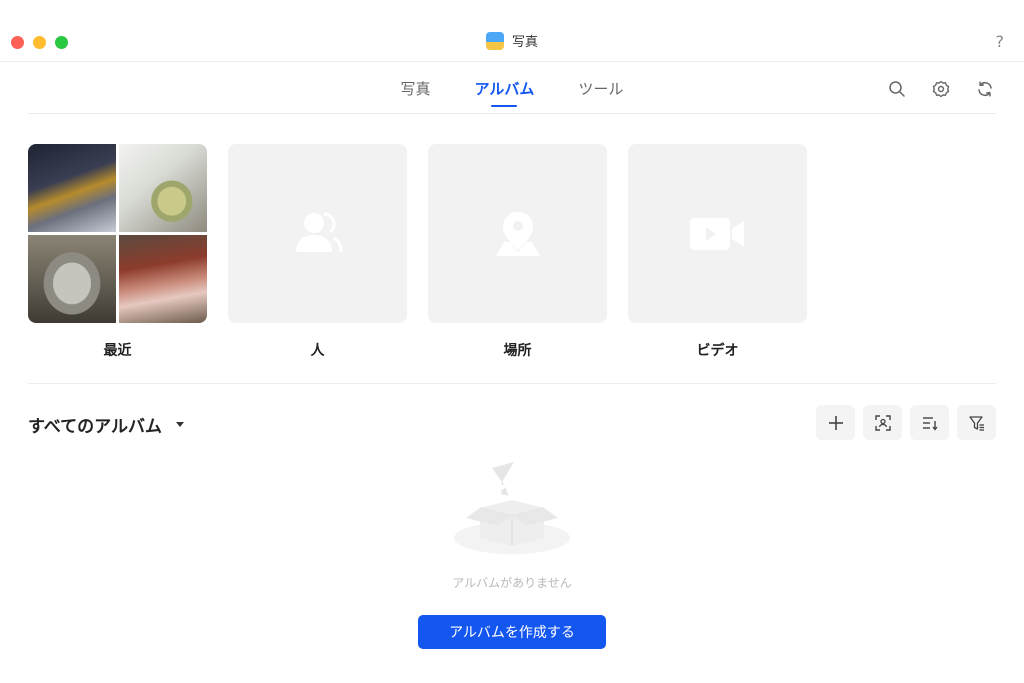 This screenshot has width=1024, height=683. What do you see at coordinates (512, 632) in the screenshot?
I see `create-album-button: アルバムを作成する` at bounding box center [512, 632].